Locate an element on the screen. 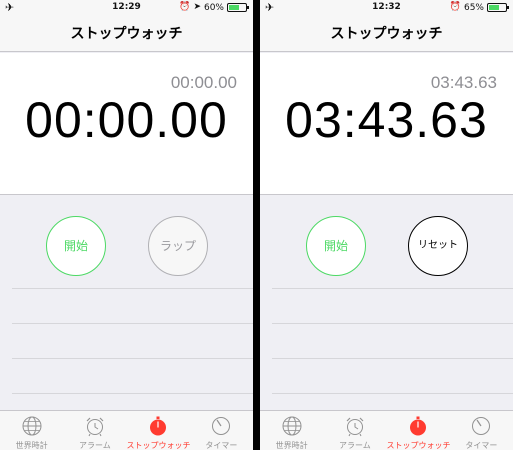 The width and height of the screenshot is (513, 450). controls: 開始 ラップ is located at coordinates (126, 242).